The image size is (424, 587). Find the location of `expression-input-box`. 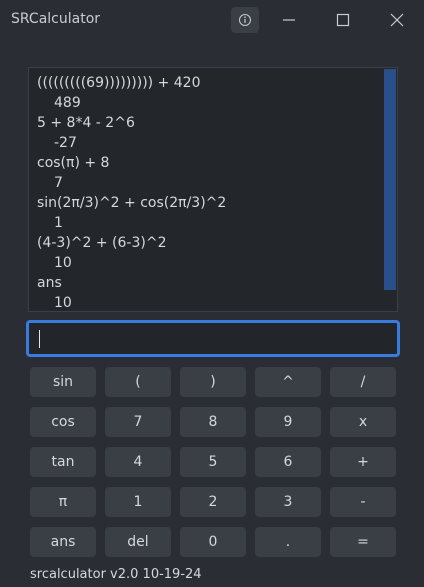

expression-input-box is located at coordinates (213, 338).